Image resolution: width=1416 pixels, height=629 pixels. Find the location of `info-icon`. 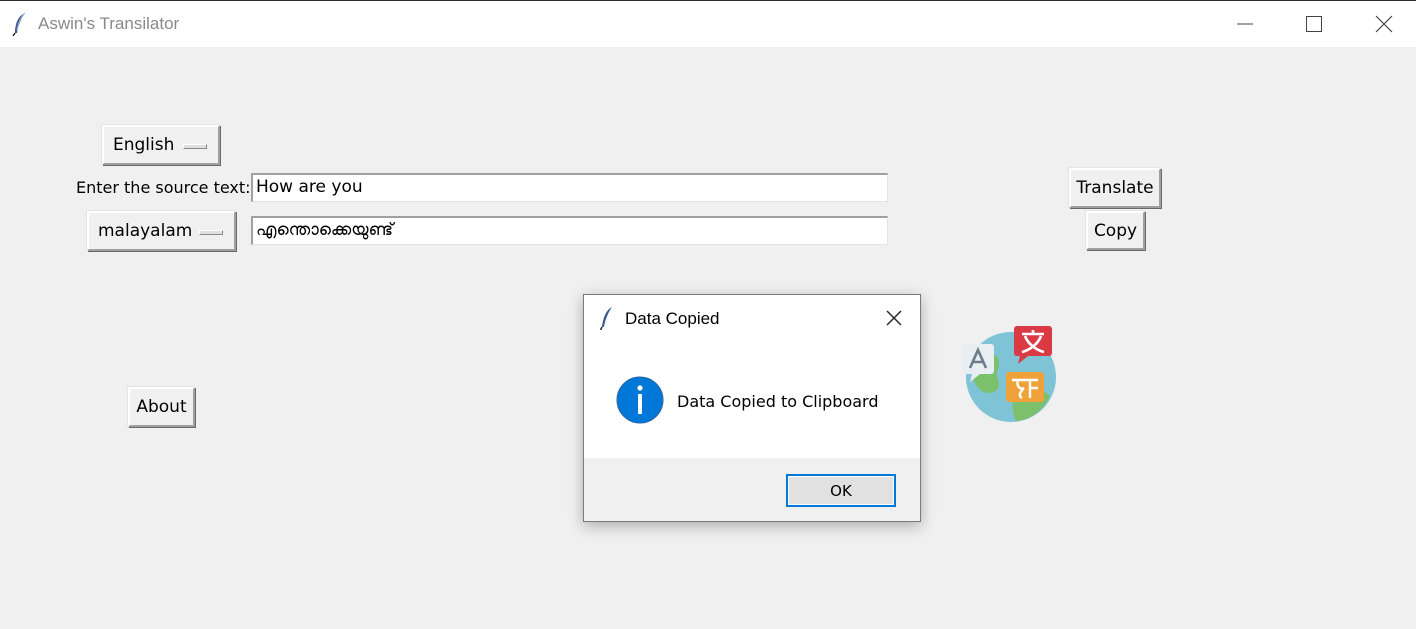

info-icon is located at coordinates (640, 400).